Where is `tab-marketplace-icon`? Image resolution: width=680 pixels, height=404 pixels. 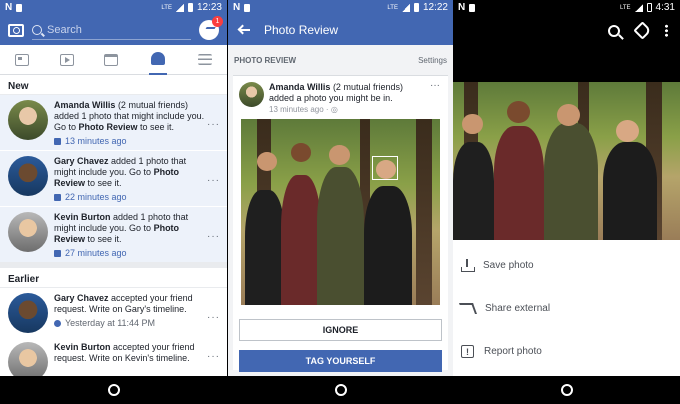
tab-marketplace-icon is located at coordinates (111, 59).